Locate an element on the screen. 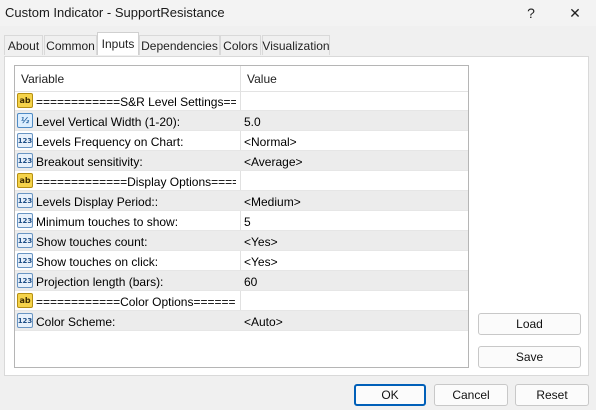  help-button: ? is located at coordinates (531, 13).